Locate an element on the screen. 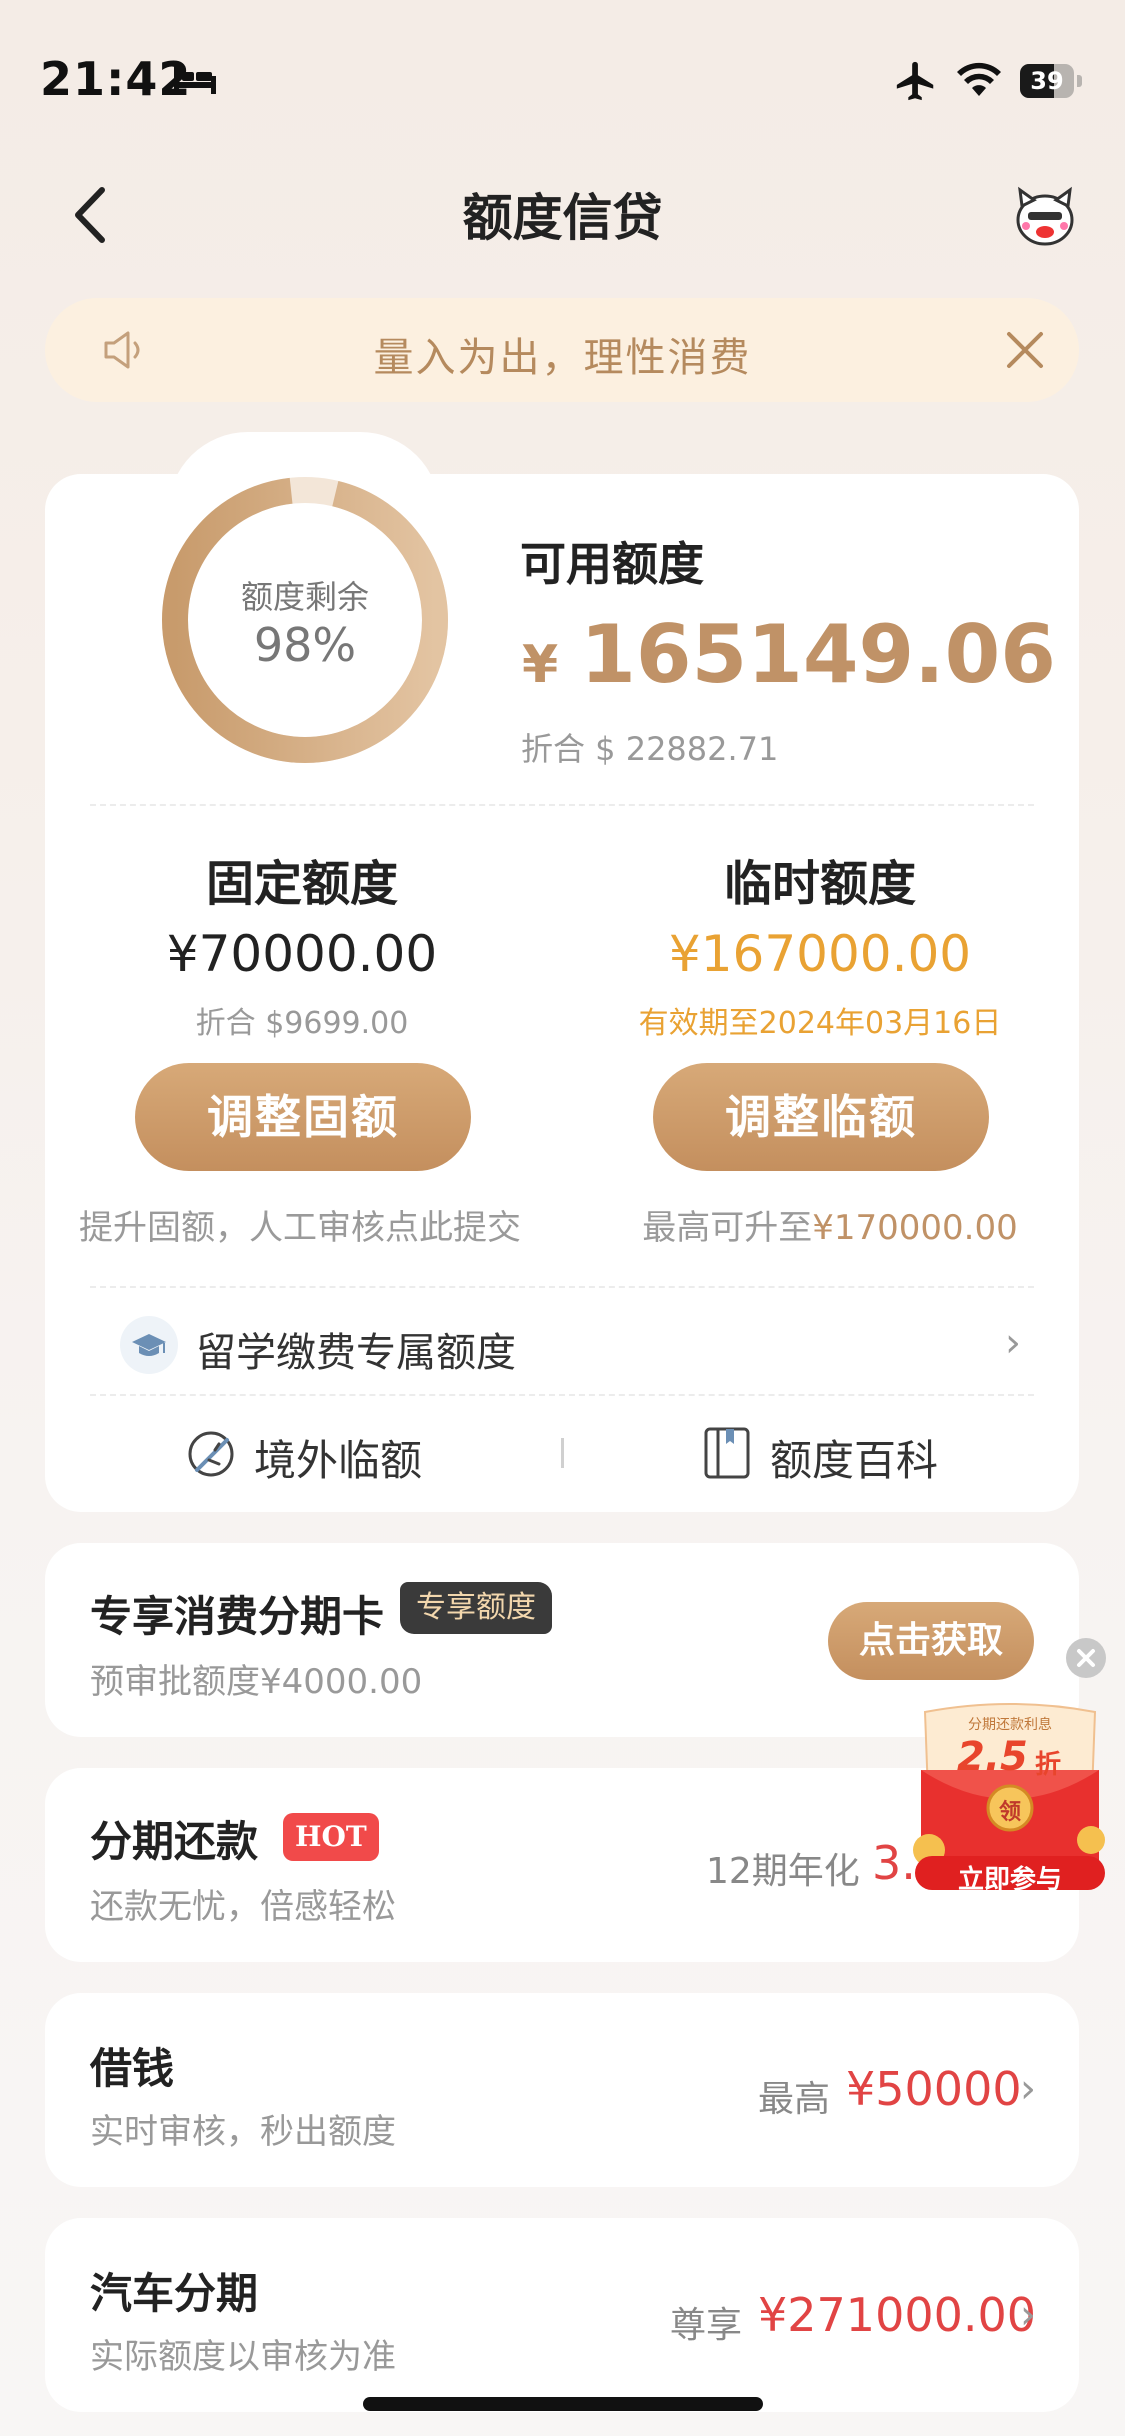 The width and height of the screenshot is (1125, 2436). installment-repay-sub: 还款无忧，倍感轻松 is located at coordinates (243, 1907).